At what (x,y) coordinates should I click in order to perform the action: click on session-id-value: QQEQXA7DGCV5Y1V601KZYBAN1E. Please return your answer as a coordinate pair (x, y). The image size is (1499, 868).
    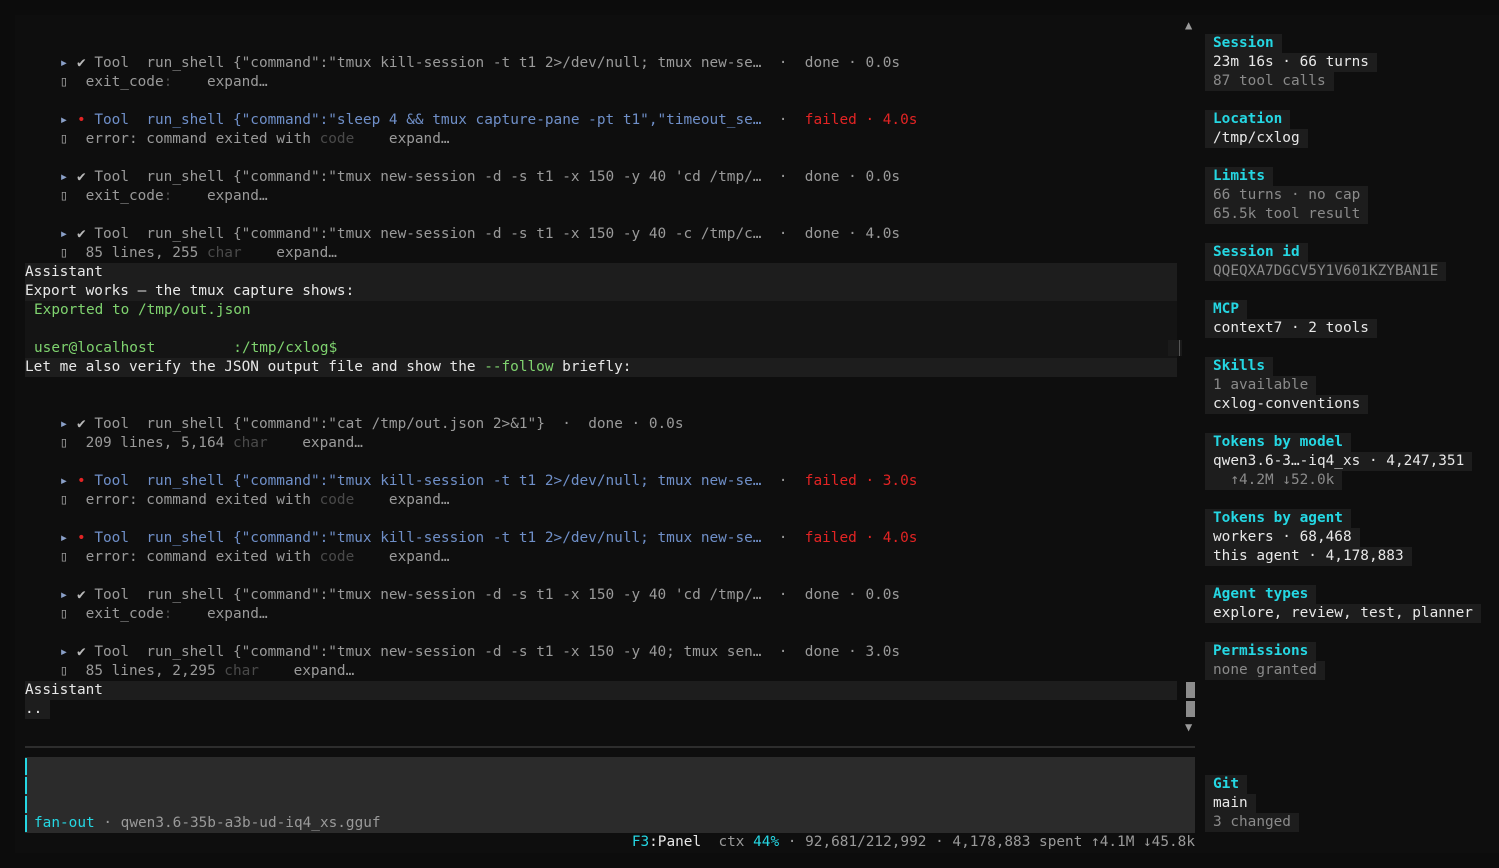
    Looking at the image, I should click on (1326, 271).